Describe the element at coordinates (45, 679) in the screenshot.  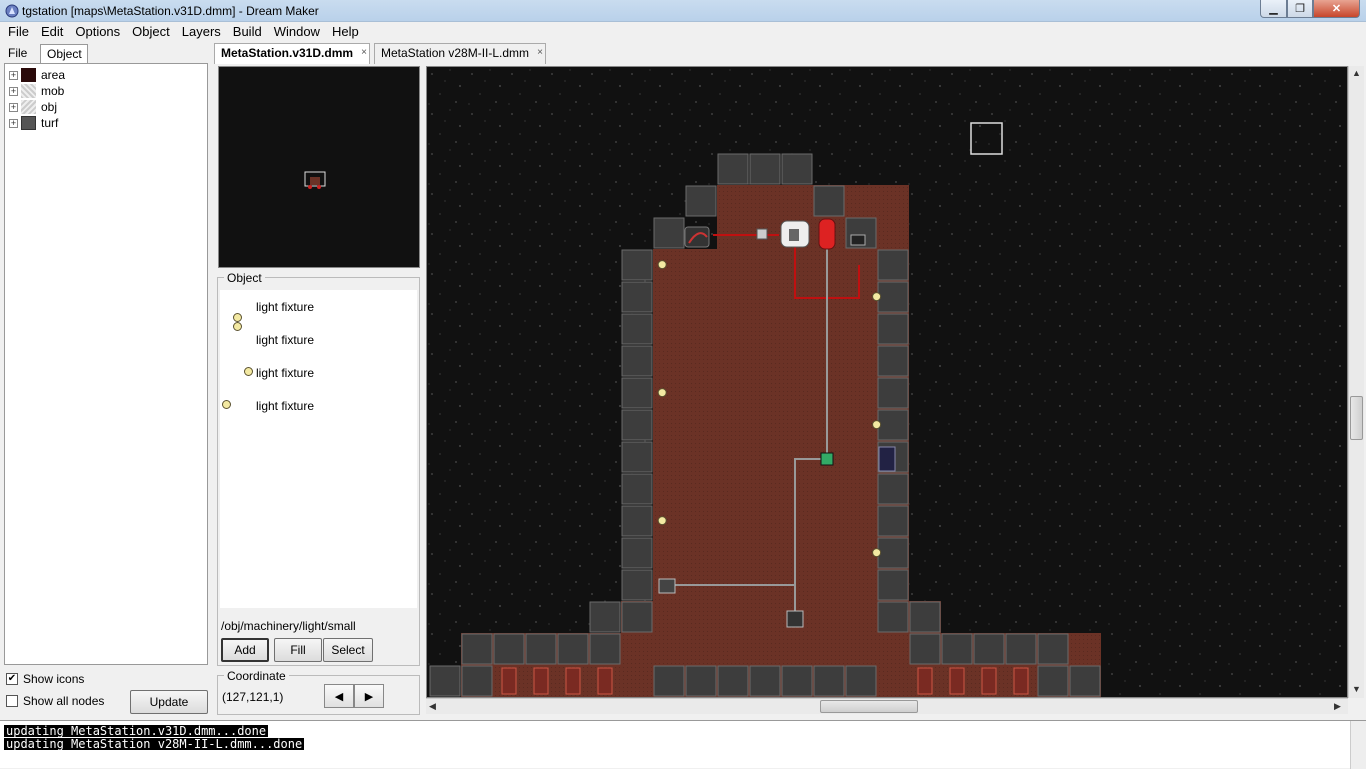
I see `show-icons-checkbox: ✔ Show icons` at that location.